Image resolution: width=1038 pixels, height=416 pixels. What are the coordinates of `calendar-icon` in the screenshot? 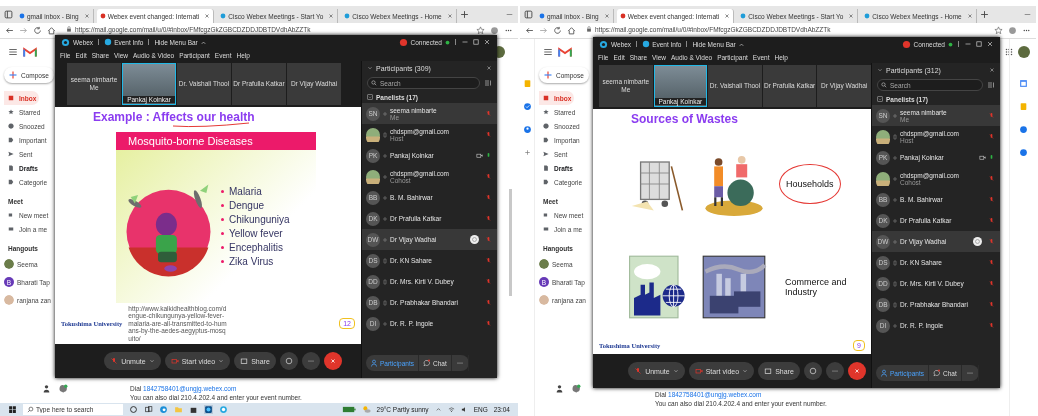 It's located at (1023, 83).